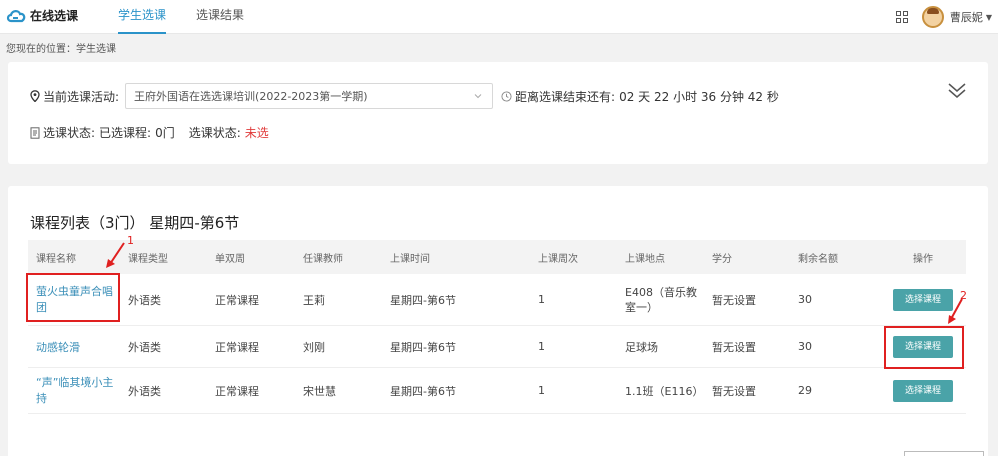  Describe the element at coordinates (410, 259) in the screenshot. I see `col-class-time: 上课时间` at that location.